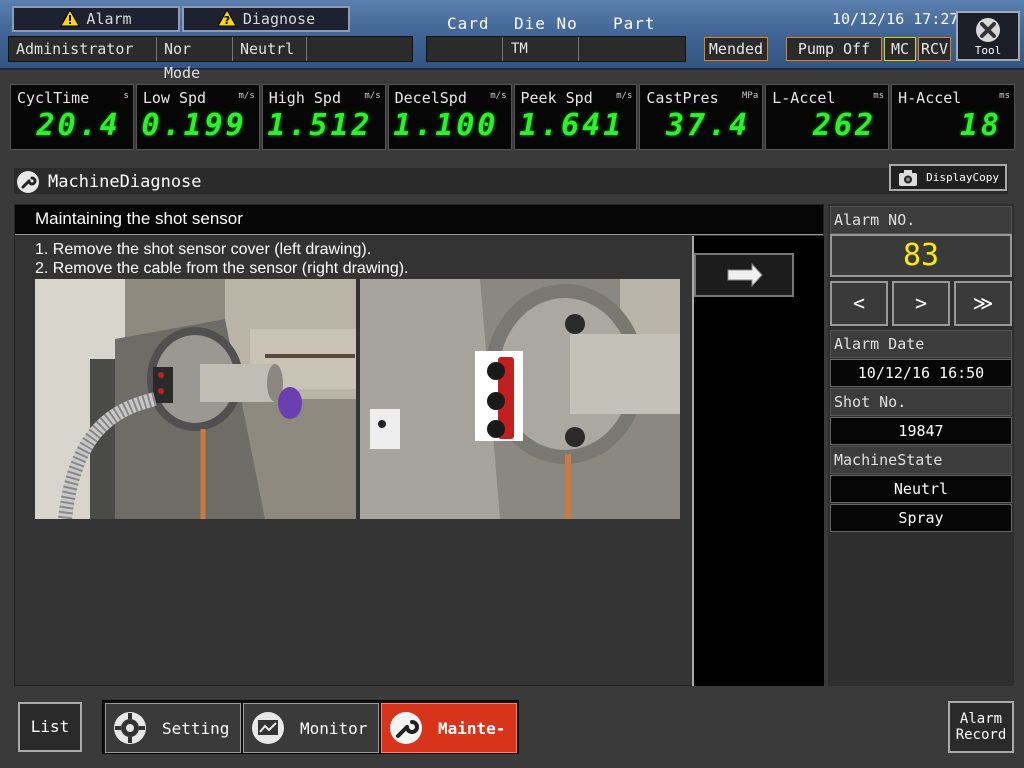 The width and height of the screenshot is (1024, 768). Describe the element at coordinates (921, 402) in the screenshot. I see `shot-no-label: Shot No.` at that location.